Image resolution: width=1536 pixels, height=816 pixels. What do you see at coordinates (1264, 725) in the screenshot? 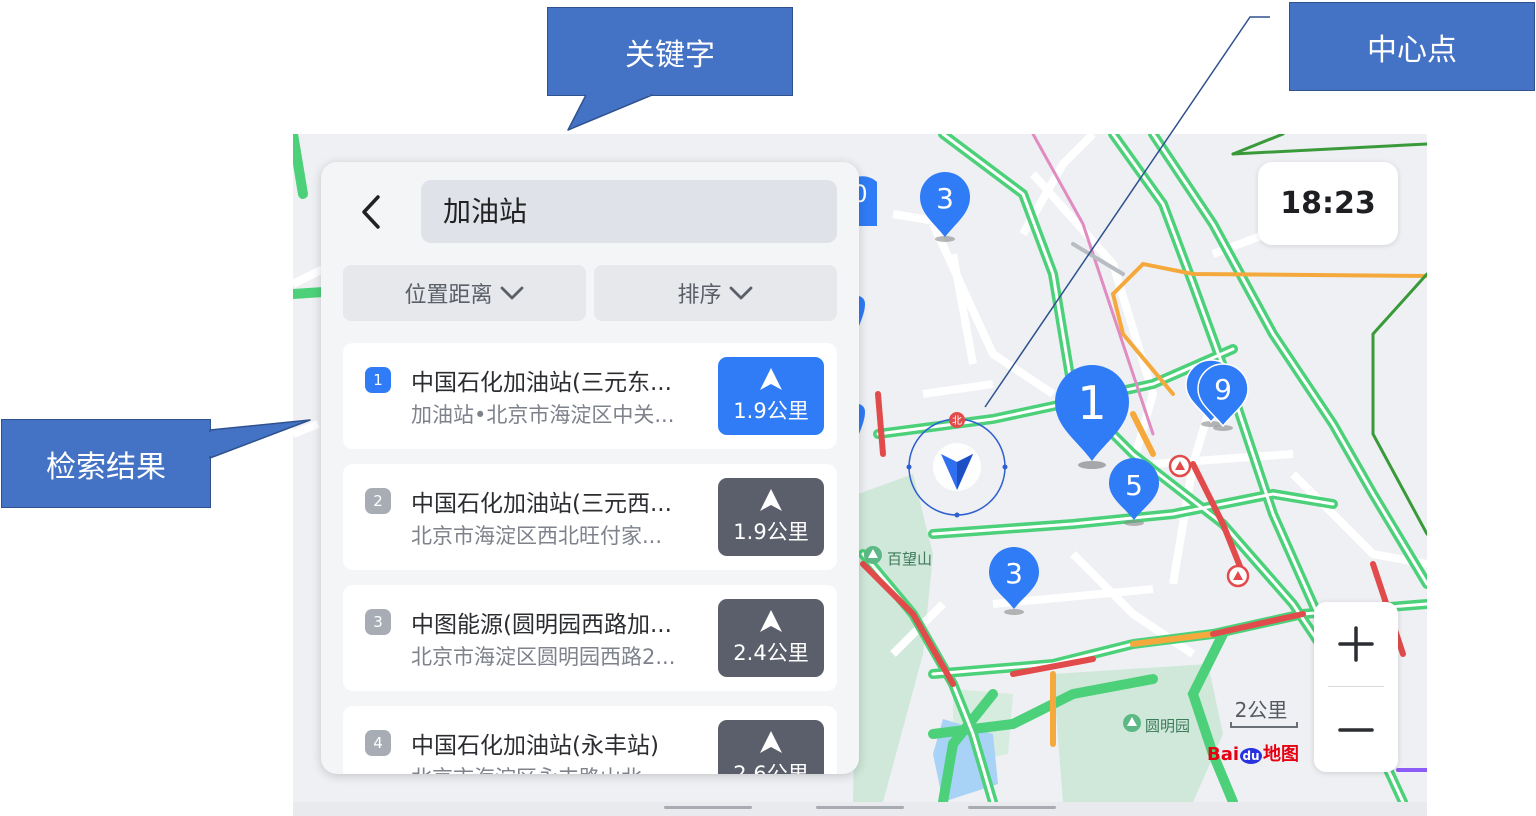
I see `map-scale-bar` at bounding box center [1264, 725].